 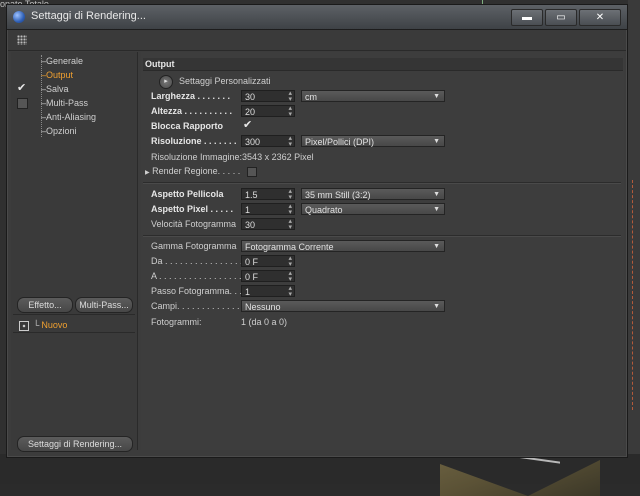 What do you see at coordinates (194, 246) in the screenshot?
I see `gamma-label: Gamma Fotogramma` at bounding box center [194, 246].